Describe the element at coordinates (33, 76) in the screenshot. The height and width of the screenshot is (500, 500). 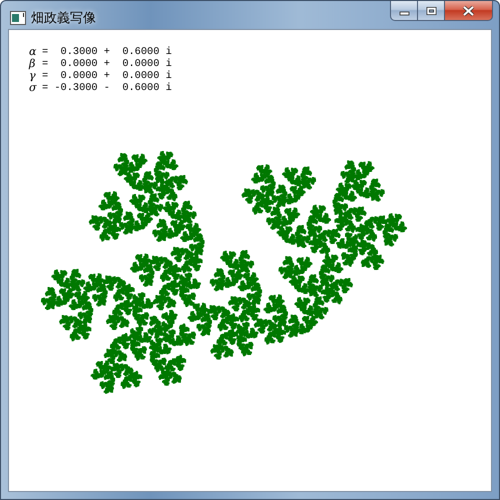
I see `parameter-symbol: γ` at that location.